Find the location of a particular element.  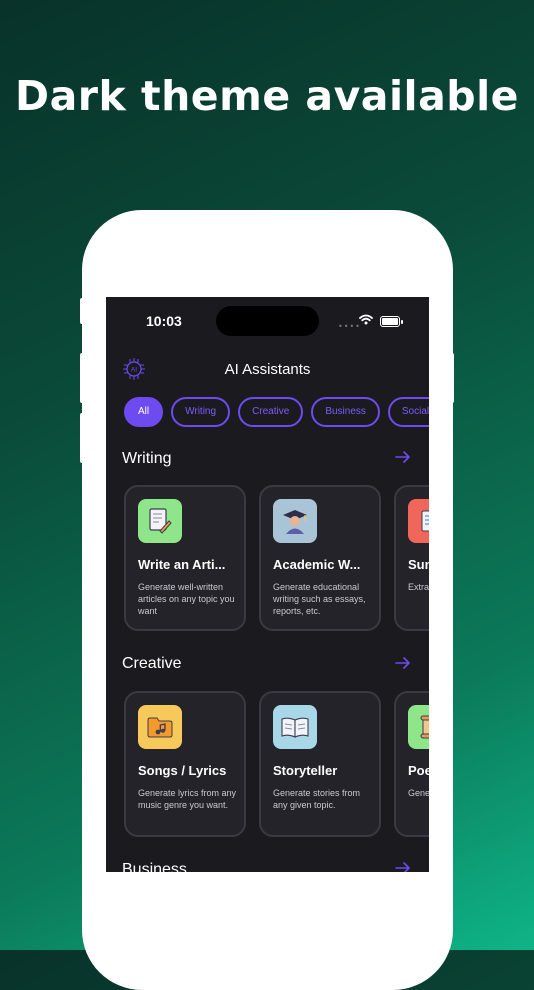

section-title-creative: Creative is located at coordinates (152, 663).